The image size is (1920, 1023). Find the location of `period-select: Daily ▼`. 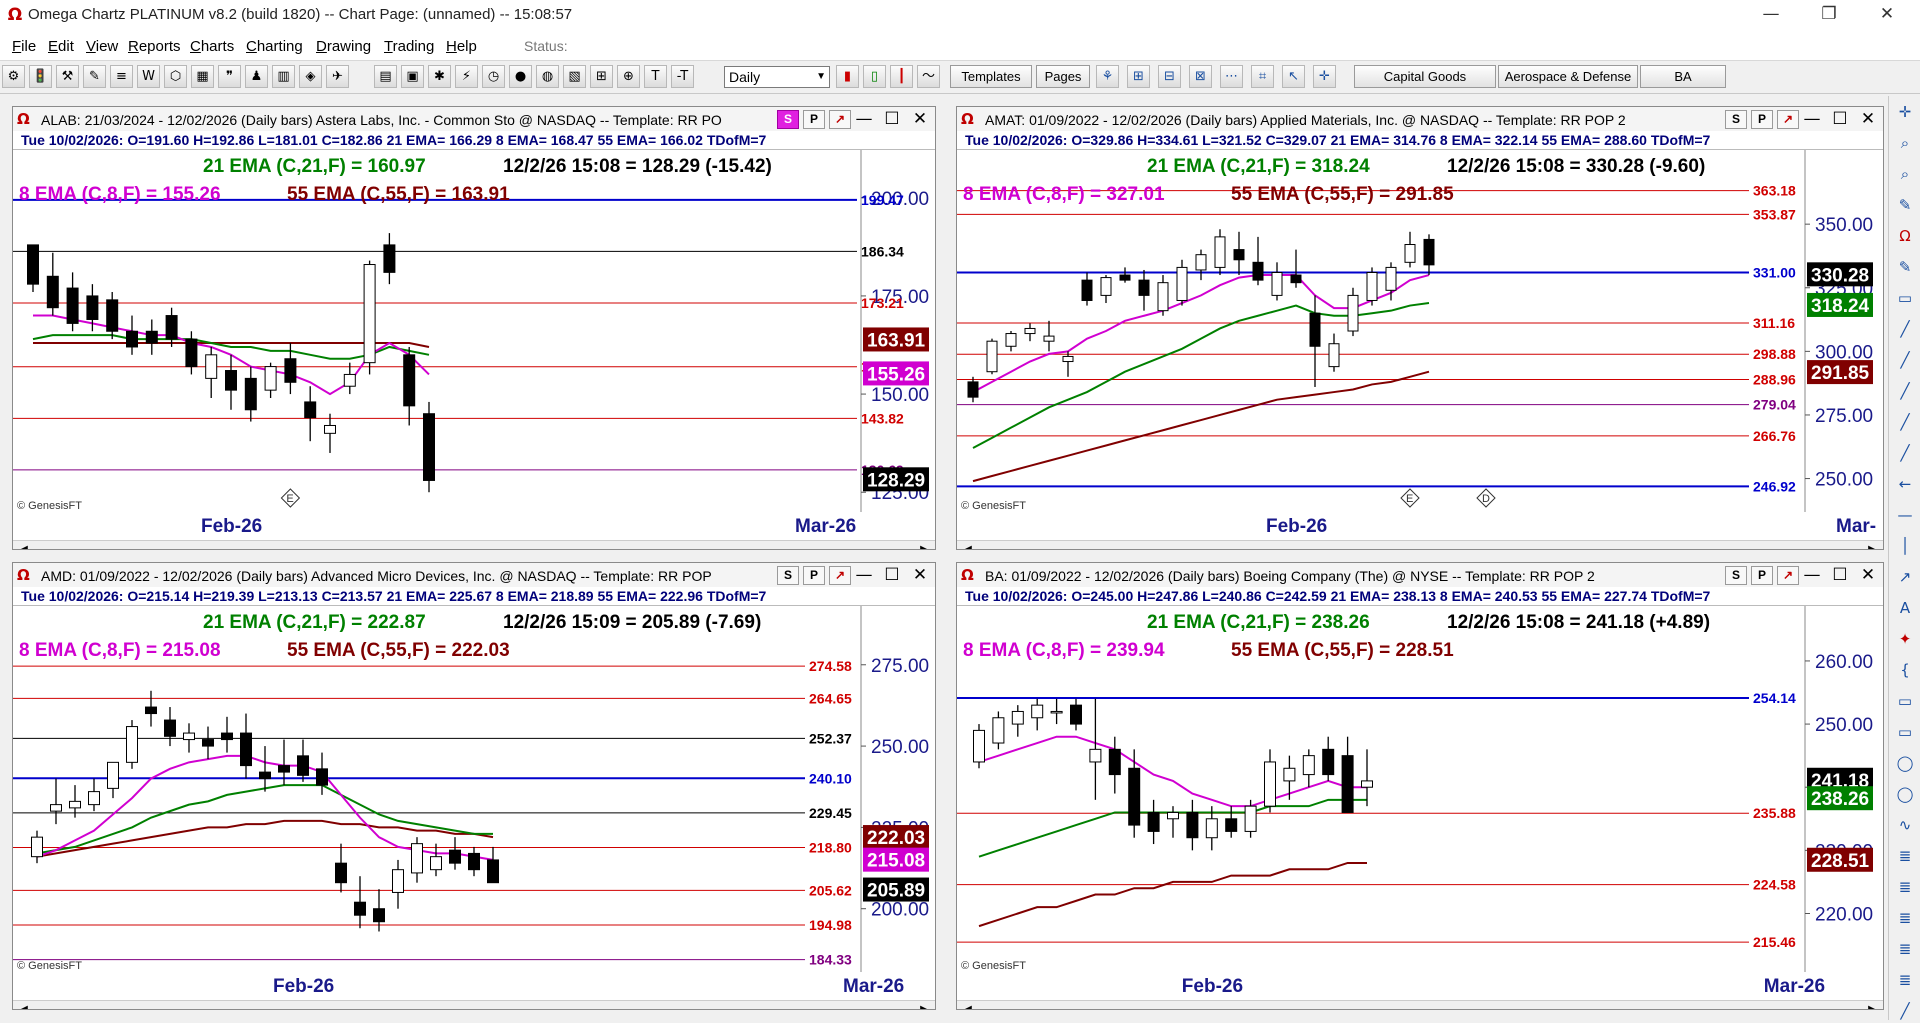

period-select: Daily ▼ is located at coordinates (777, 77).